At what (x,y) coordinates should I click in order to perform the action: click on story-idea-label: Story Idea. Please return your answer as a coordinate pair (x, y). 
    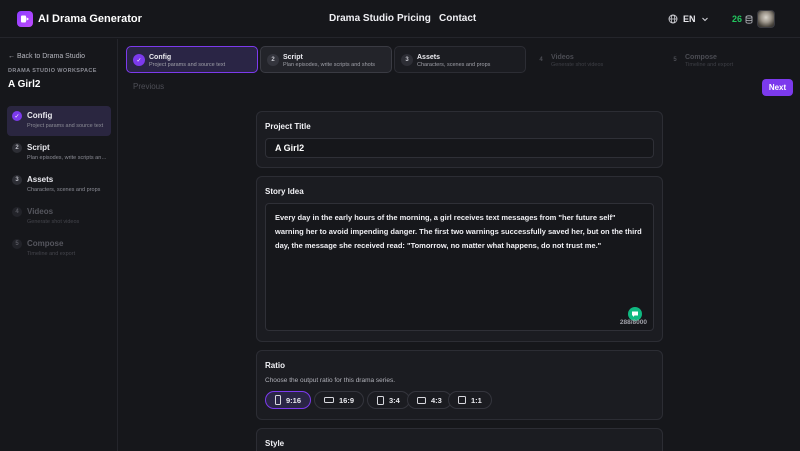
    Looking at the image, I should click on (284, 191).